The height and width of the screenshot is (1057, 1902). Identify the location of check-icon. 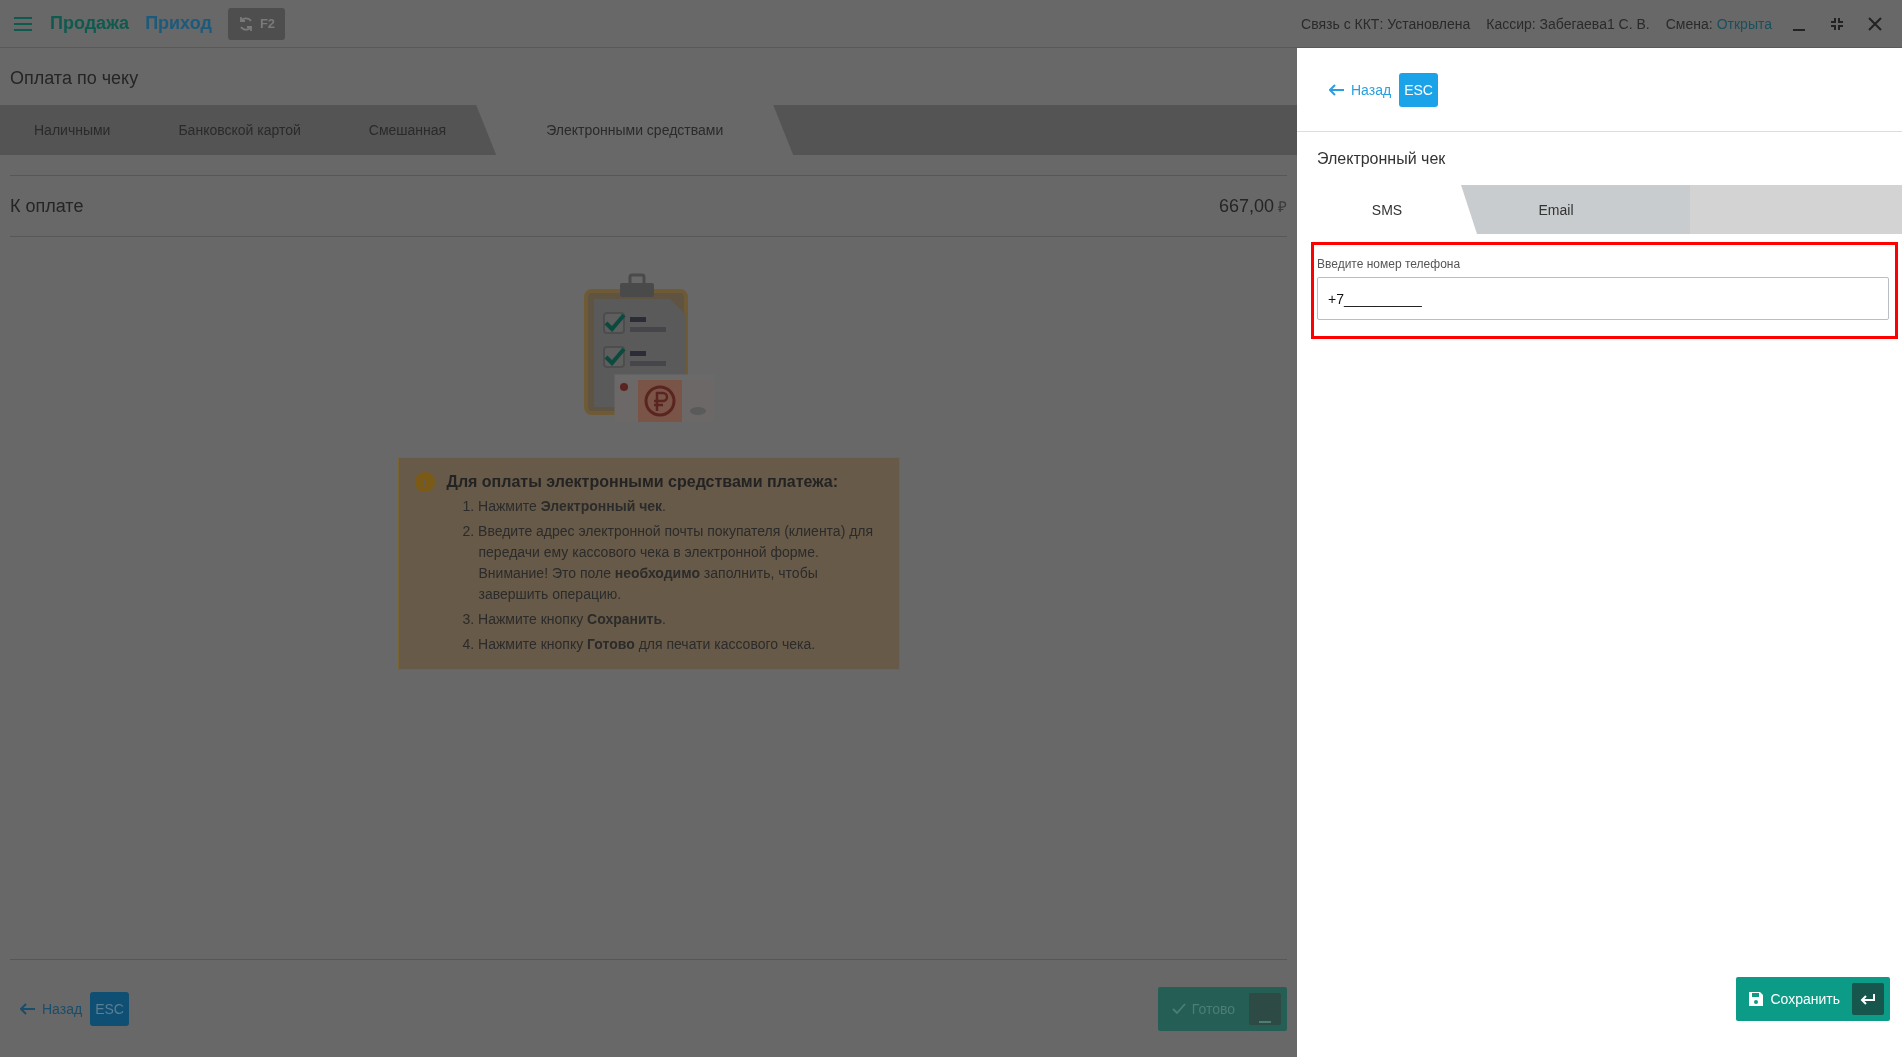
(1178, 1008).